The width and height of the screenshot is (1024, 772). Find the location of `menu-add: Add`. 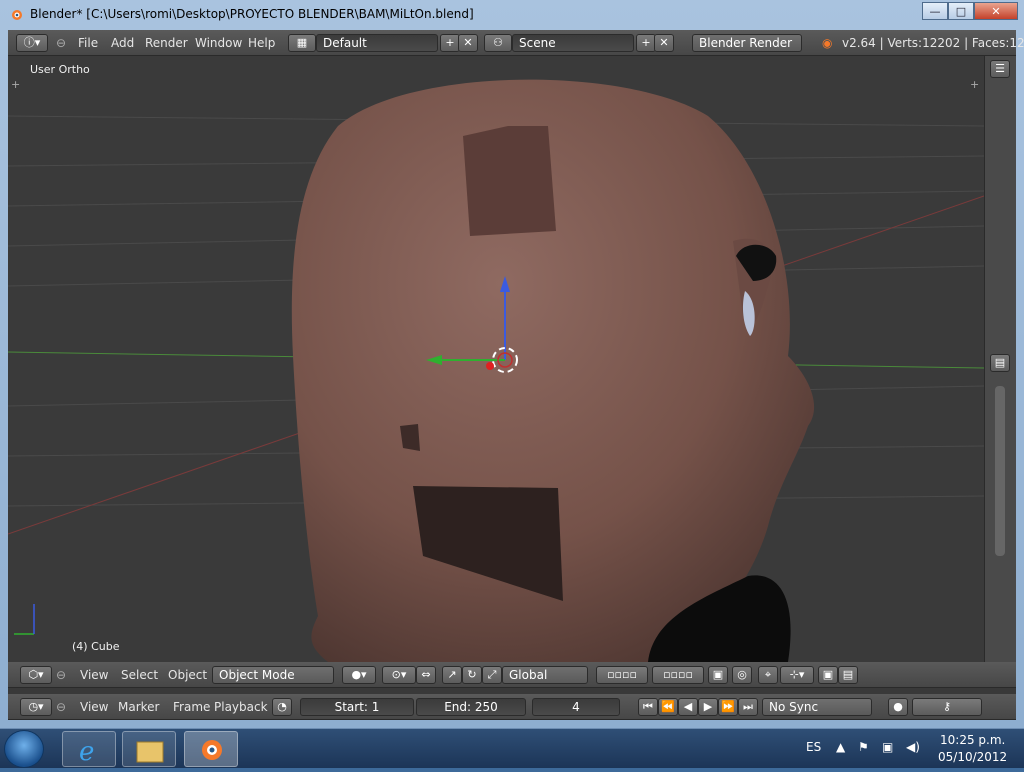

menu-add: Add is located at coordinates (122, 43).